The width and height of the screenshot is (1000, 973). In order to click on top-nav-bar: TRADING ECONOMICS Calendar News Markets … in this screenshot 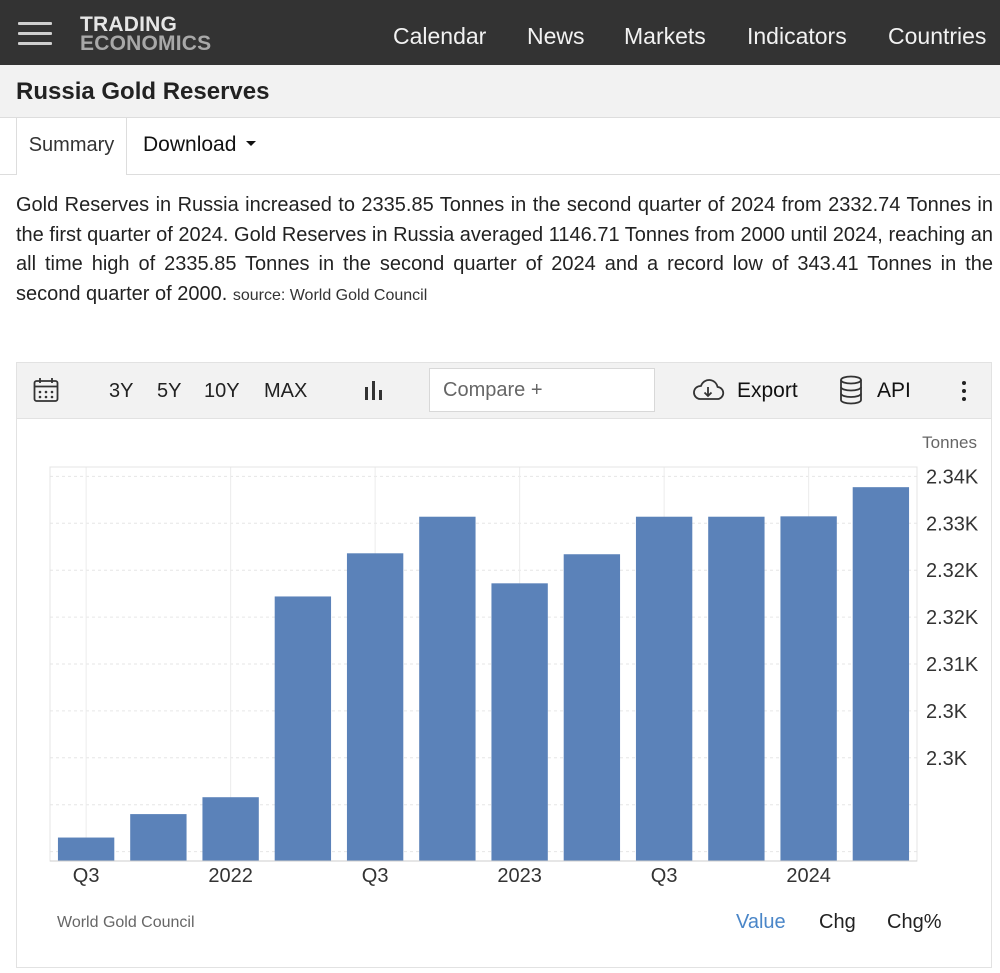, I will do `click(500, 32)`.